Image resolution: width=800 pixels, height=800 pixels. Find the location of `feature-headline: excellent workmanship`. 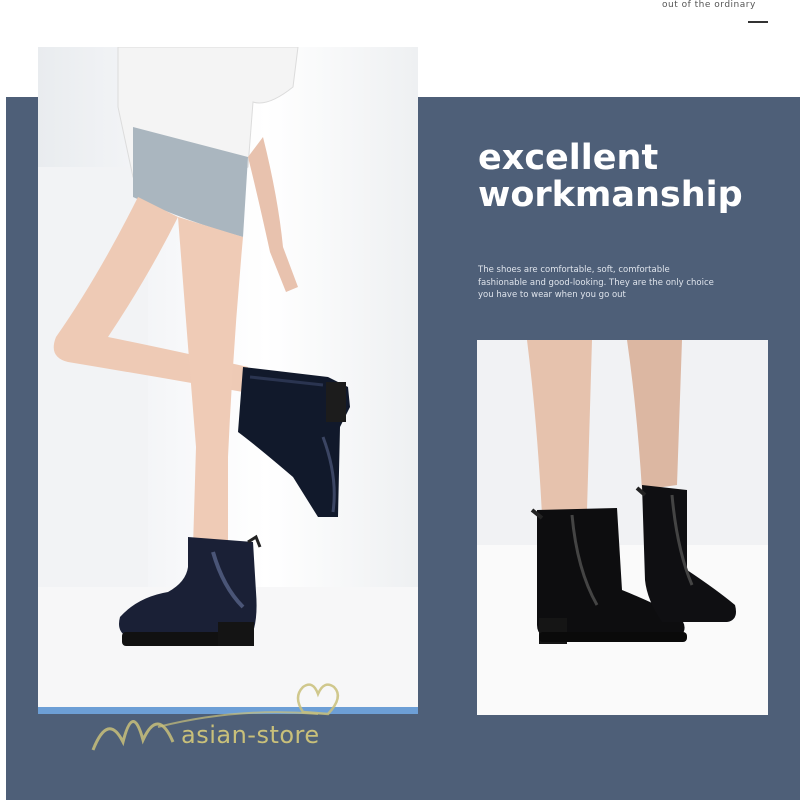

feature-headline: excellent workmanship is located at coordinates (610, 177).